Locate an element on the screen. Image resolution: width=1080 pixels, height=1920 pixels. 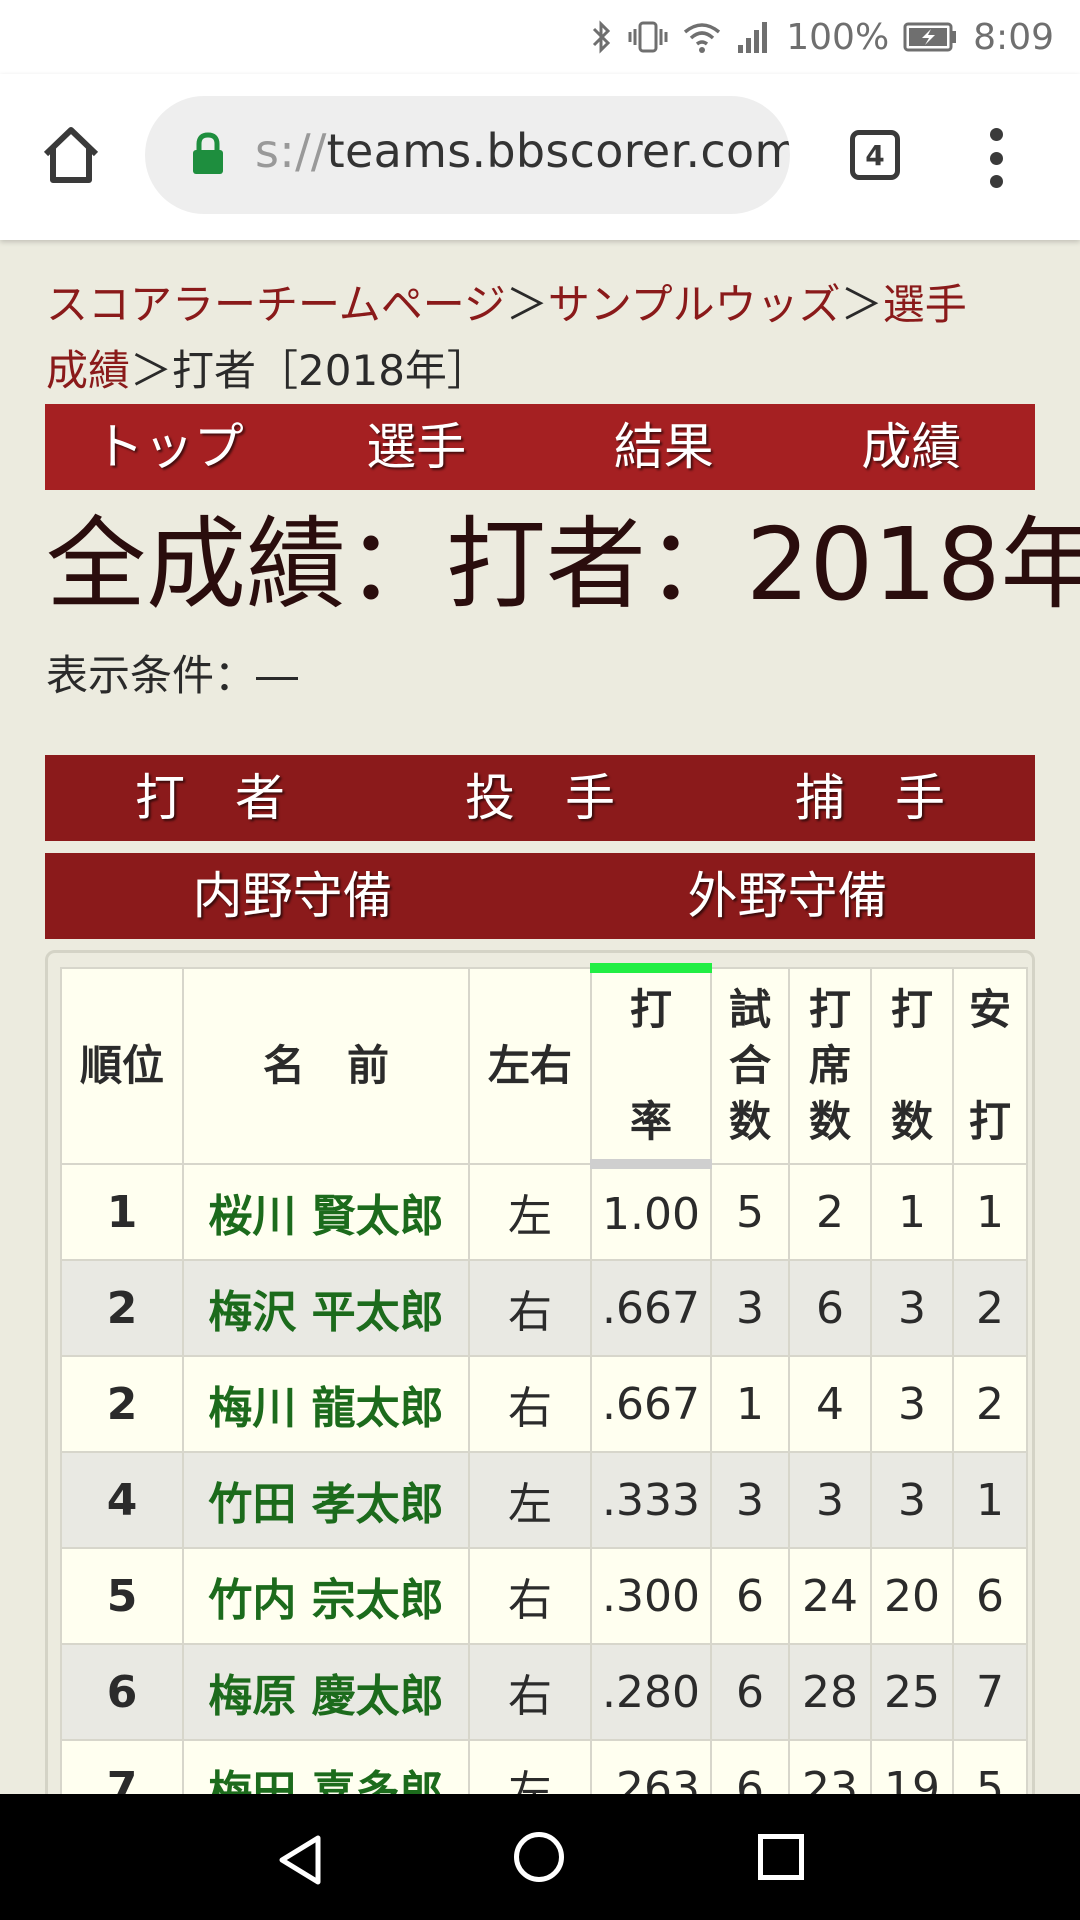
col-hits: 安 打 is located at coordinates (990, 1066).